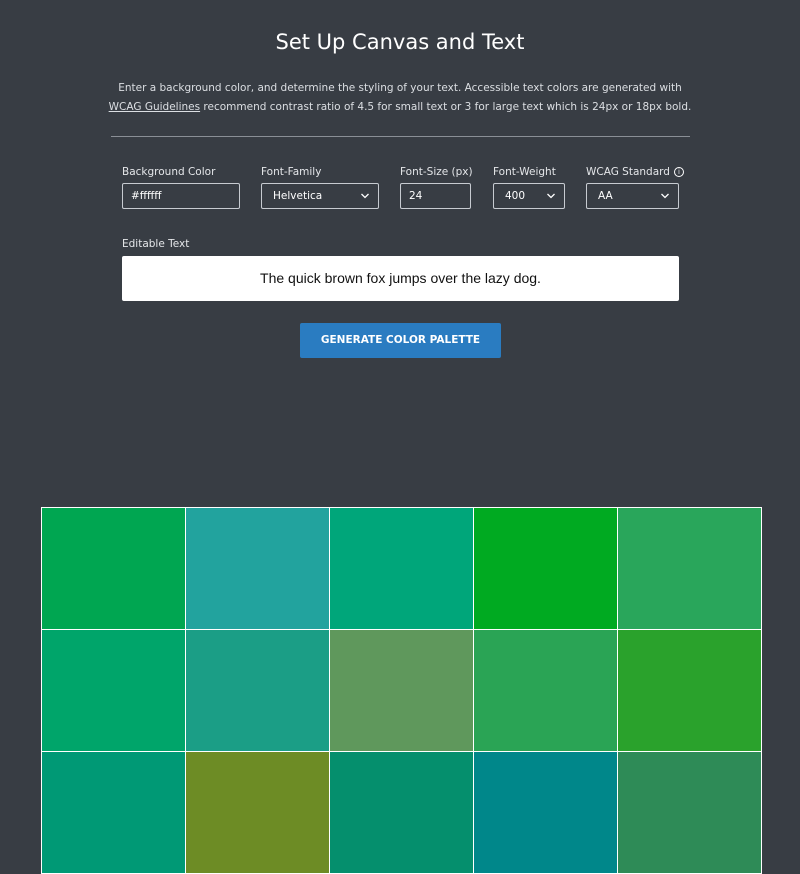 The image size is (800, 874). I want to click on background-color-input: #ffffff, so click(181, 196).